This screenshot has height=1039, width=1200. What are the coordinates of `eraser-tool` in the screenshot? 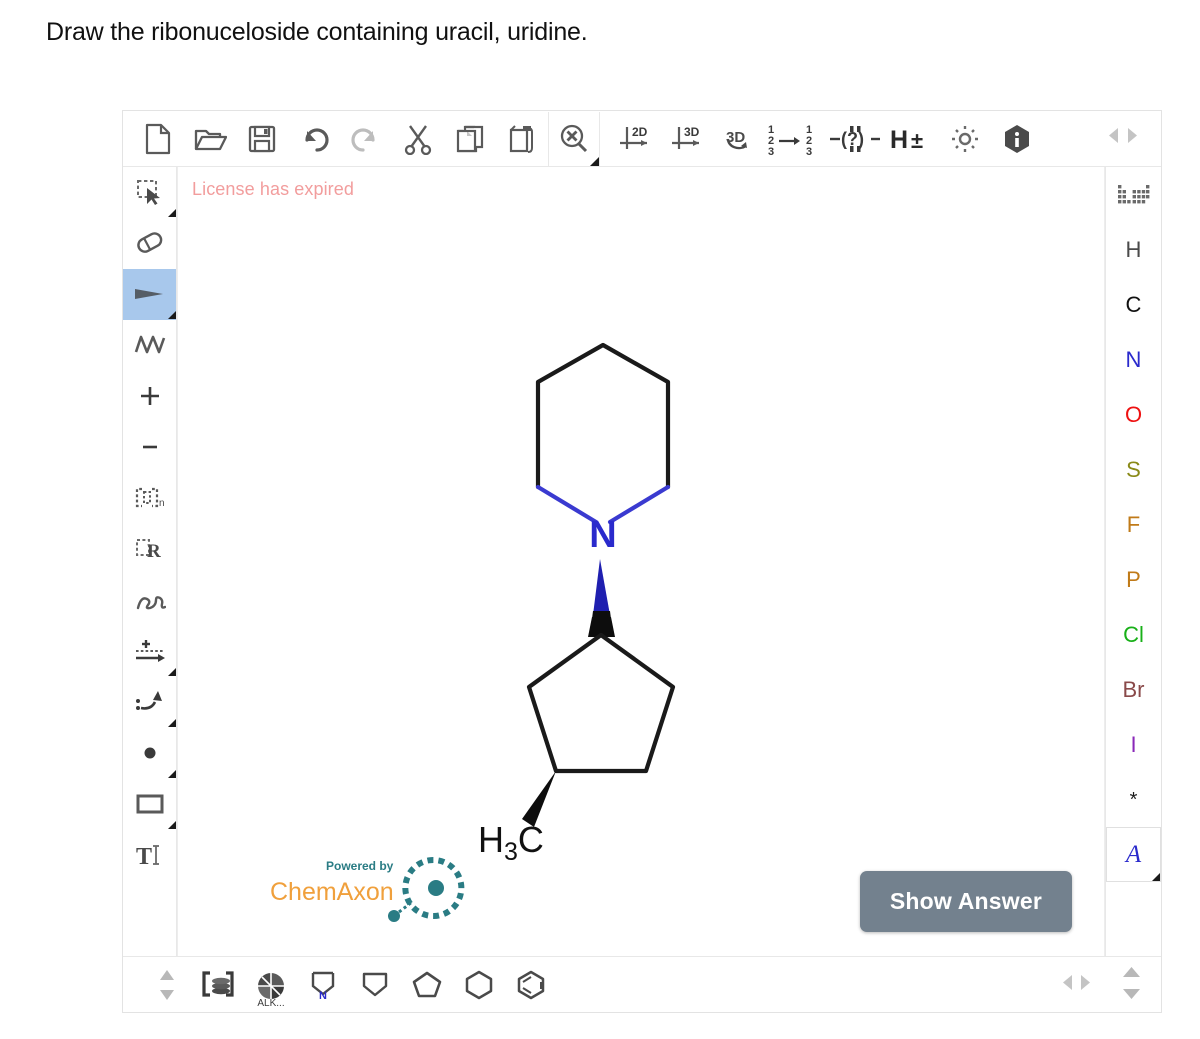 It's located at (149, 243).